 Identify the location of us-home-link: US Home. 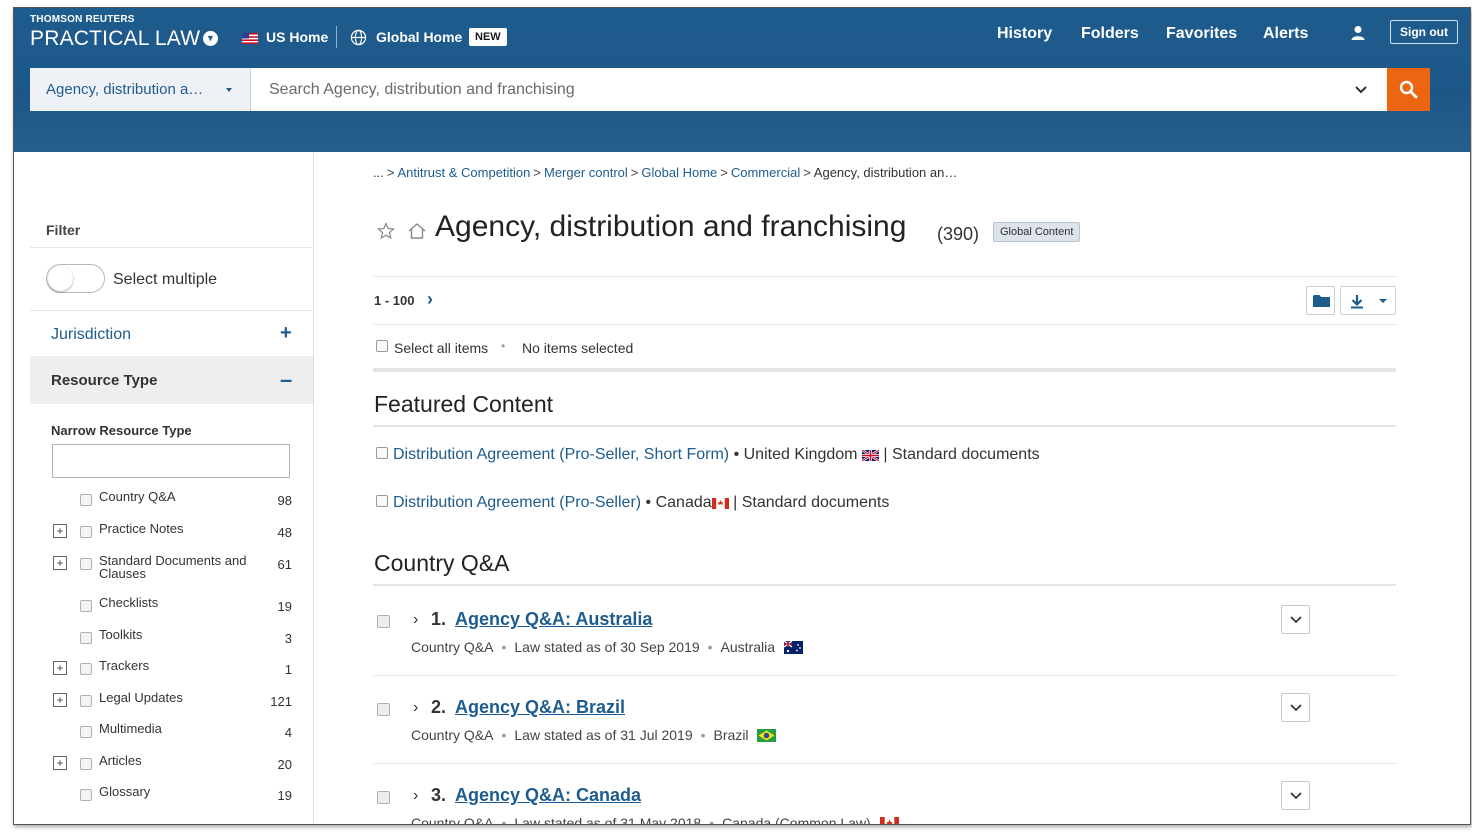
(297, 37).